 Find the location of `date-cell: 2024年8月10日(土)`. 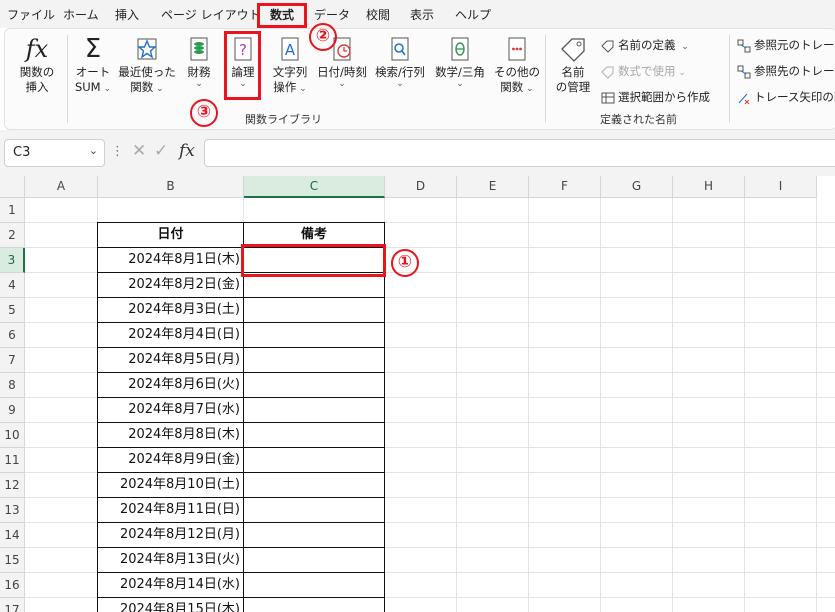

date-cell: 2024年8月10日(土) is located at coordinates (170, 485).